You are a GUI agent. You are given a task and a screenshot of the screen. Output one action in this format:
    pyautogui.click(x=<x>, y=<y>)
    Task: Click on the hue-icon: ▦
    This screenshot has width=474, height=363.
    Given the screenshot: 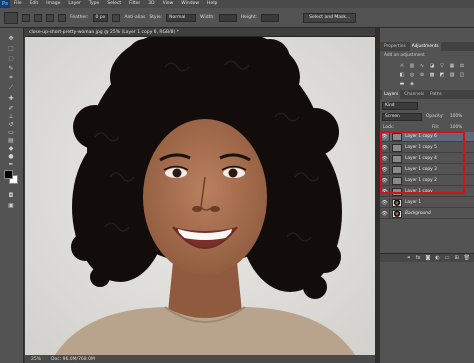 What is the action you would take?
    pyautogui.click(x=452, y=65)
    